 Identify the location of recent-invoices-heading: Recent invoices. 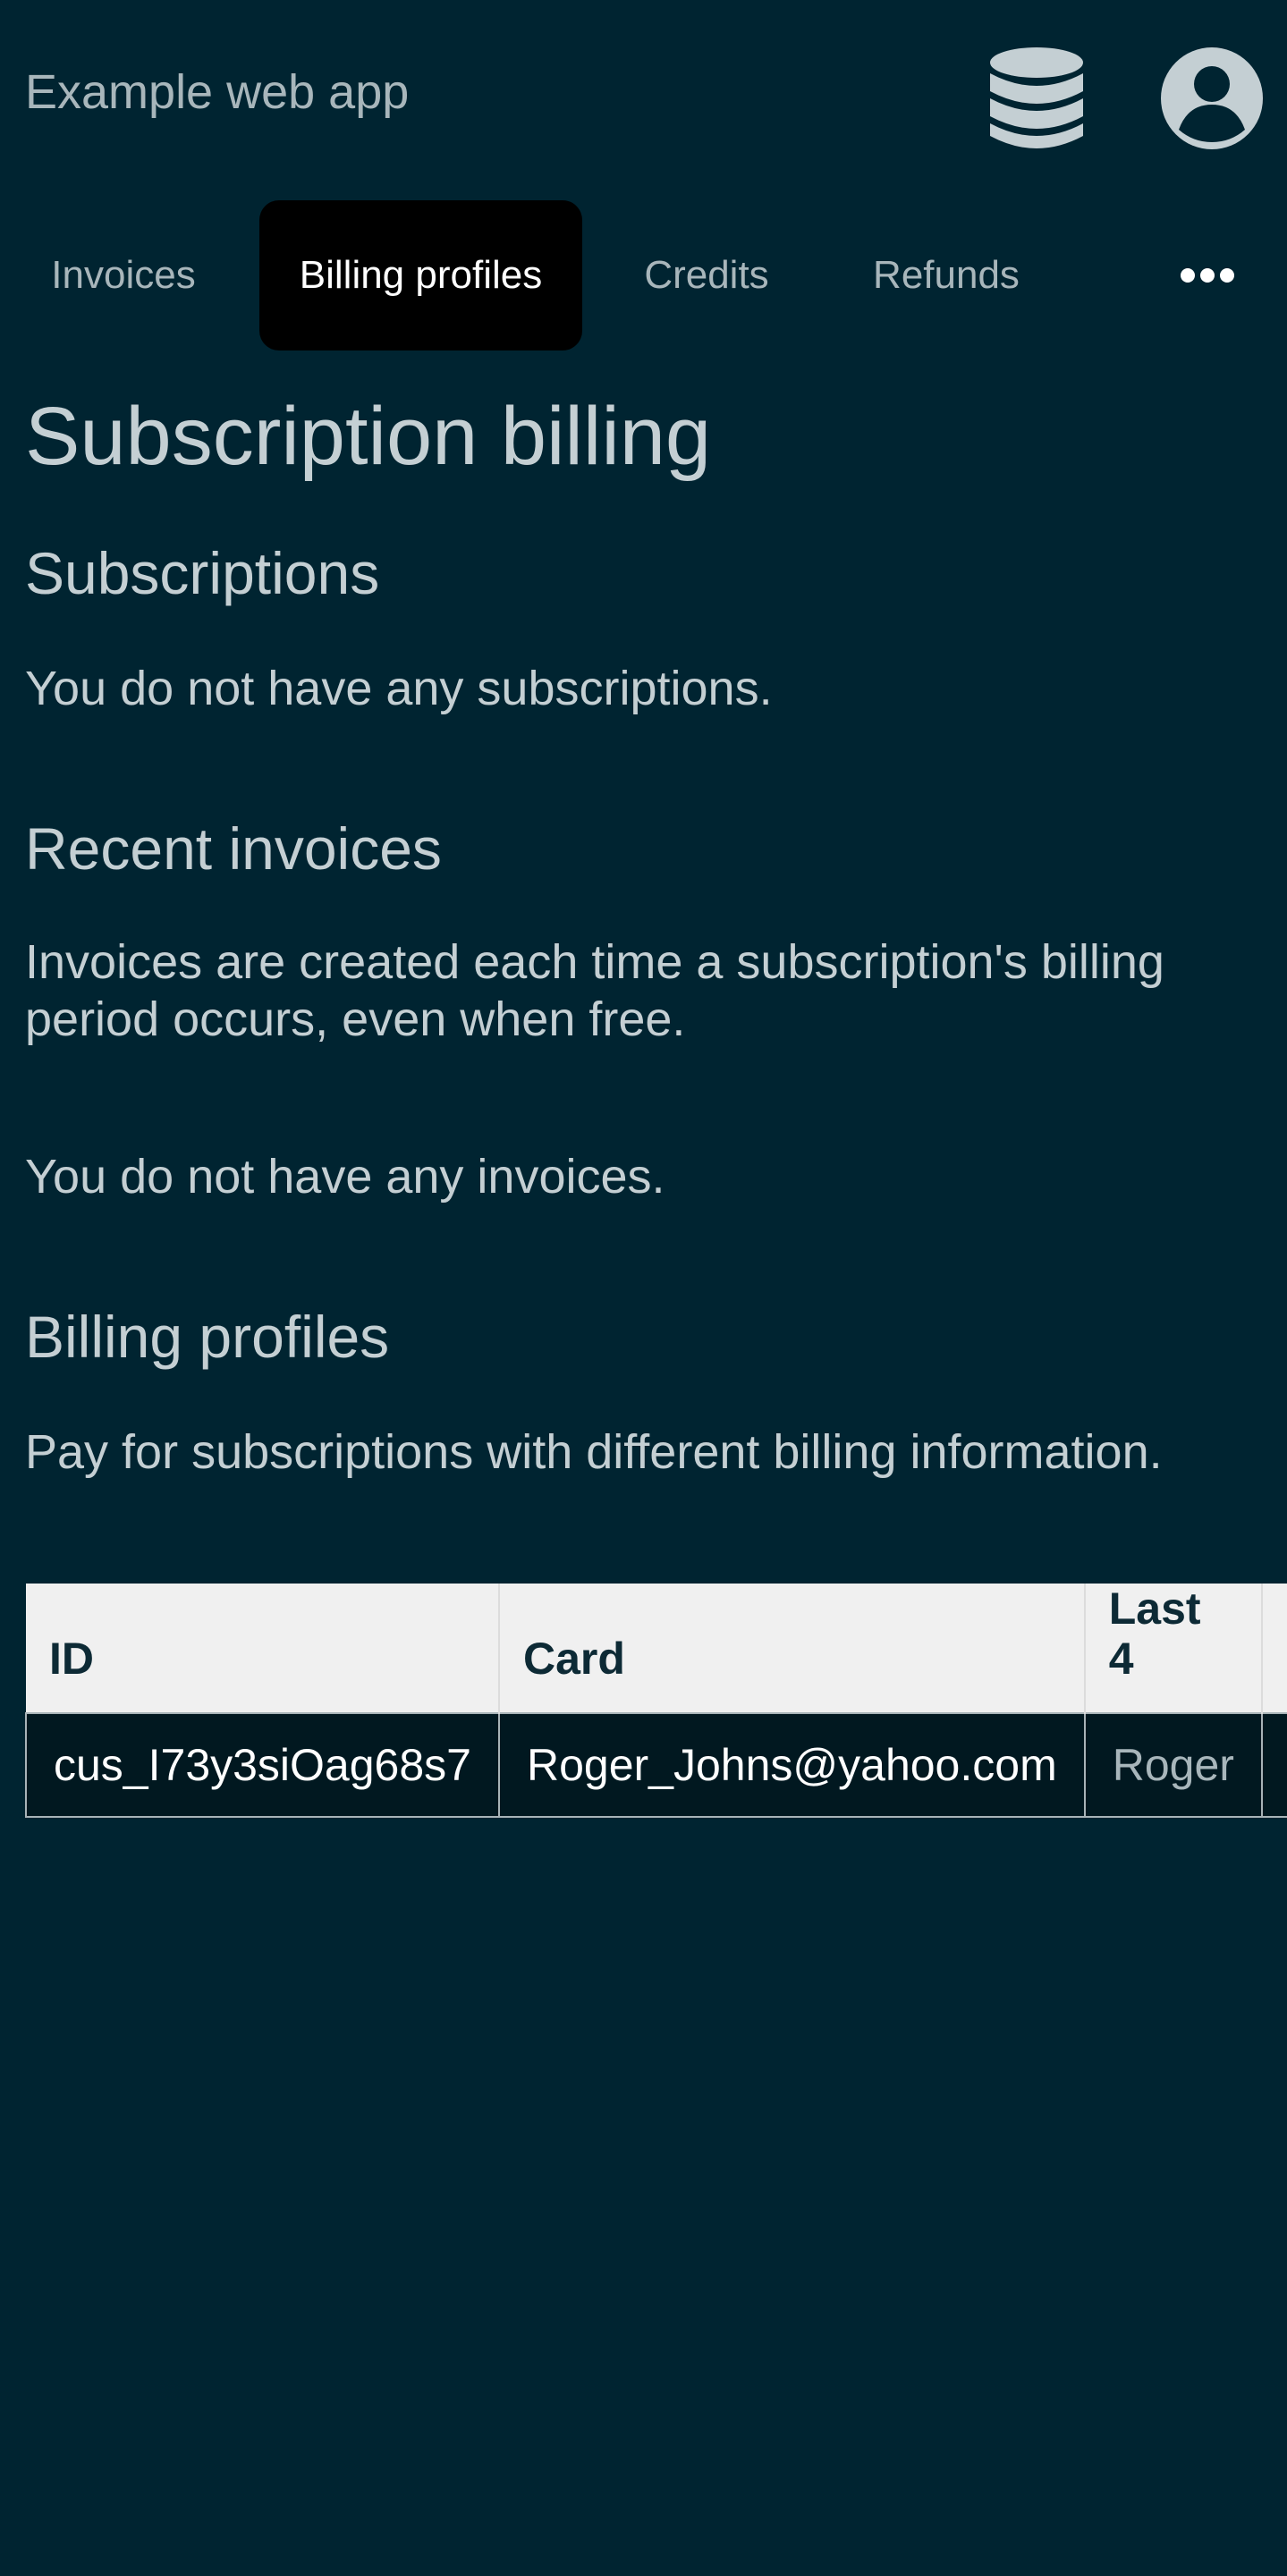
(233, 848).